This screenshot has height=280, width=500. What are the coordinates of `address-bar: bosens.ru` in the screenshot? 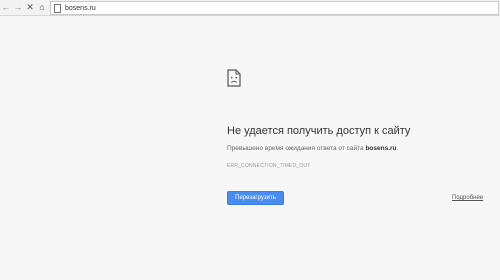 It's located at (274, 8).